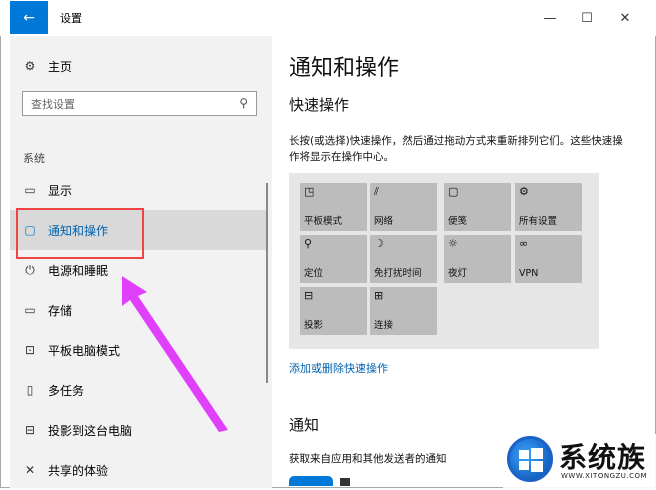 This screenshot has width=656, height=490. Describe the element at coordinates (453, 191) in the screenshot. I see `note-icon: ▢` at that location.